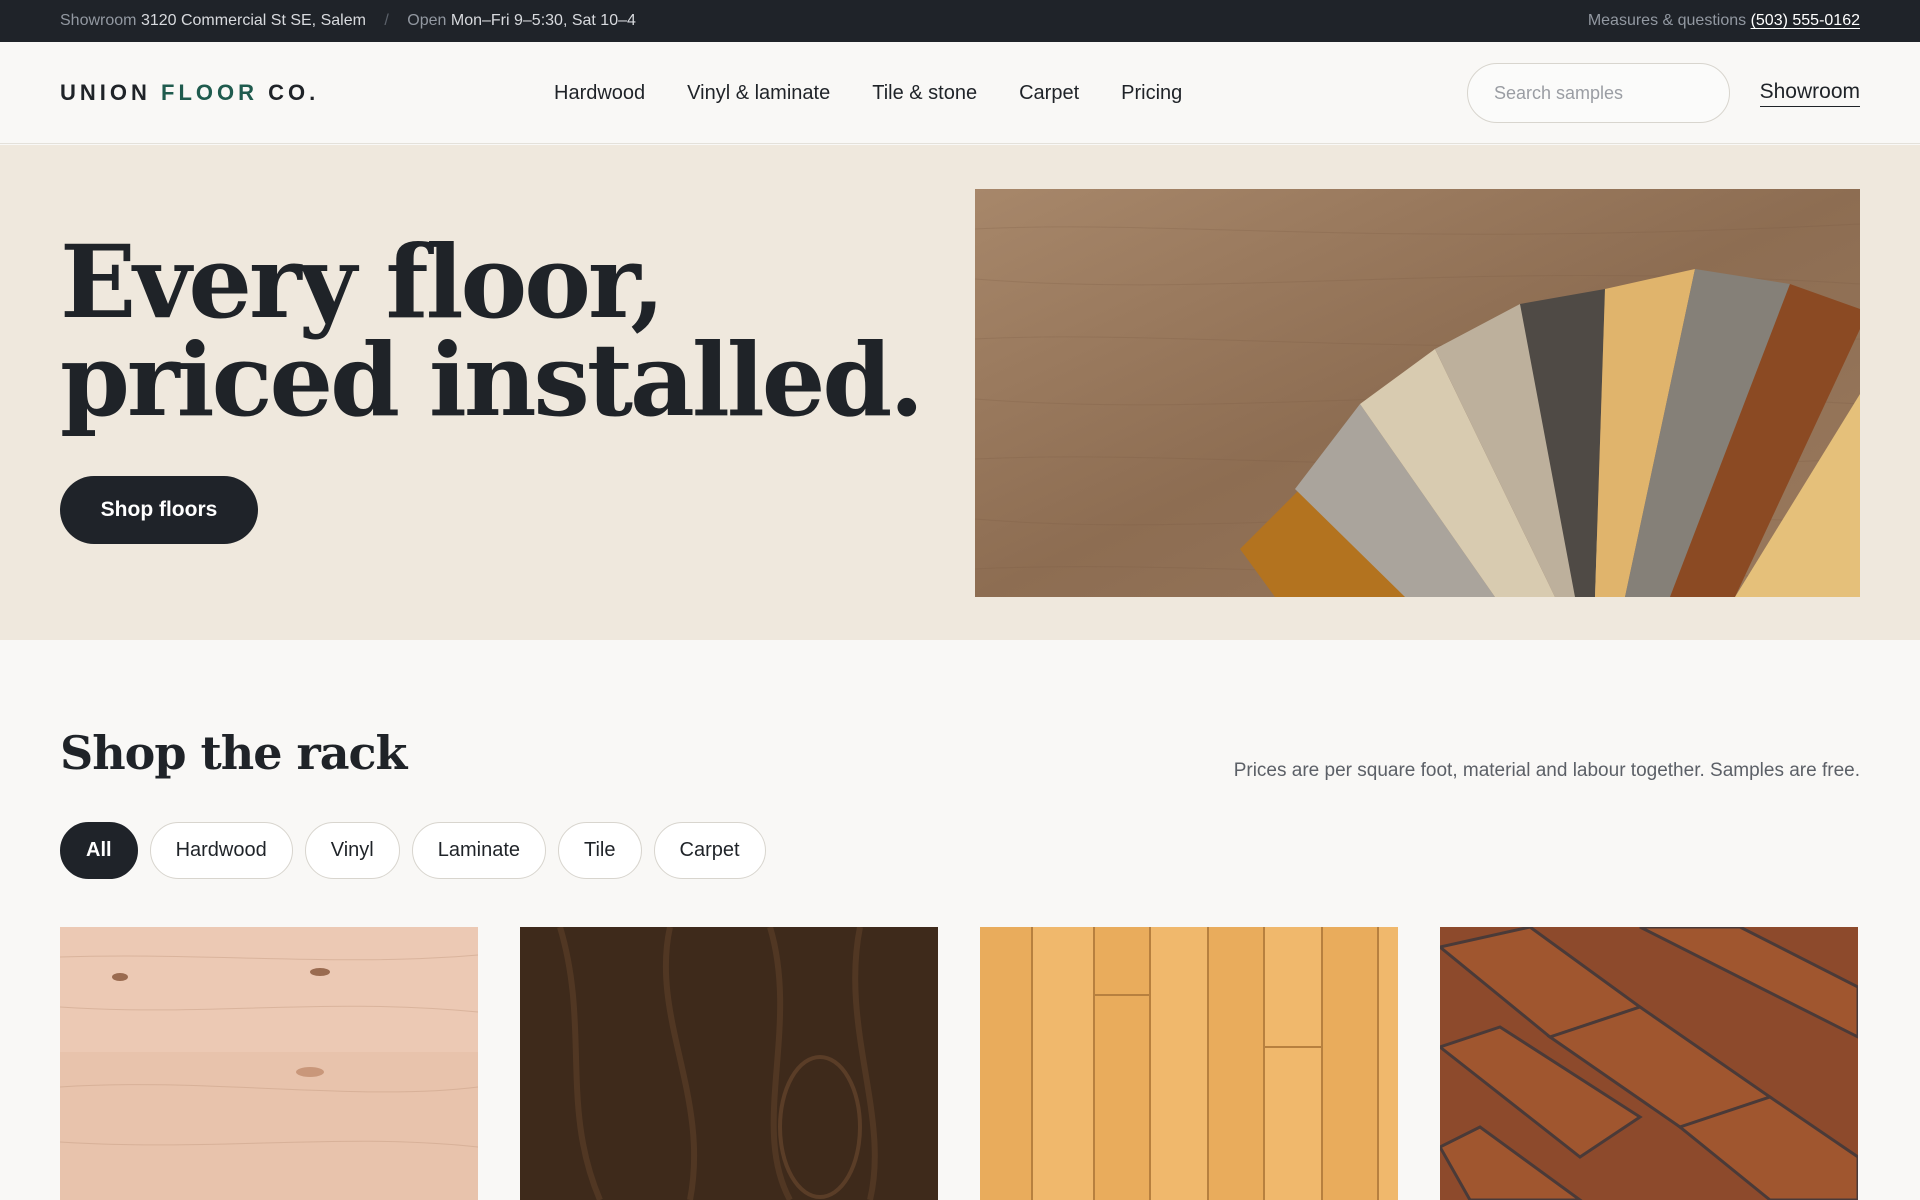 This screenshot has height=1200, width=1920. What do you see at coordinates (492, 331) in the screenshot?
I see `hero-headline: Every floor, priced installed.` at bounding box center [492, 331].